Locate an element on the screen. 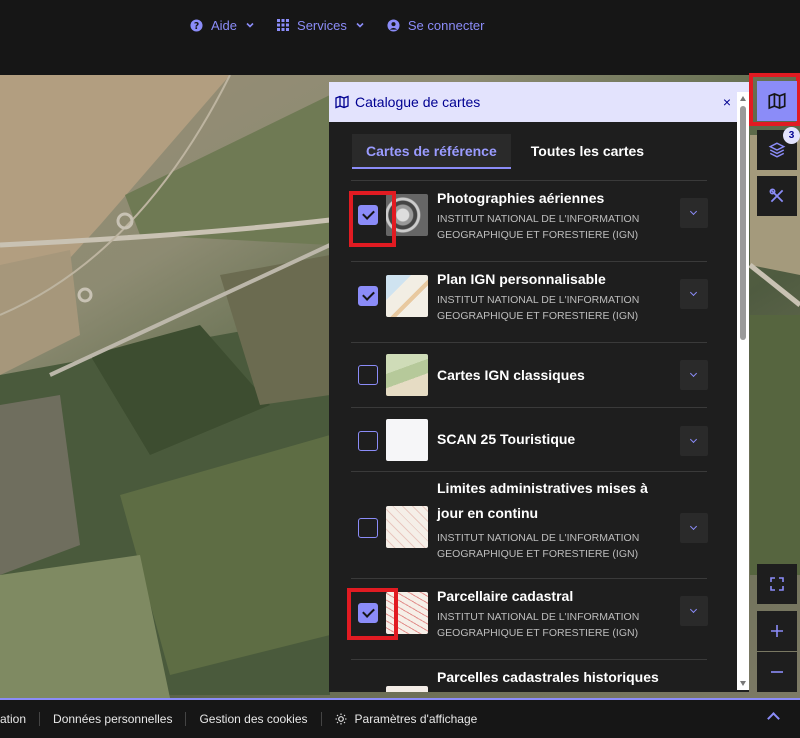  header-nav: ? Aide Services Se connecter is located at coordinates (337, 25).